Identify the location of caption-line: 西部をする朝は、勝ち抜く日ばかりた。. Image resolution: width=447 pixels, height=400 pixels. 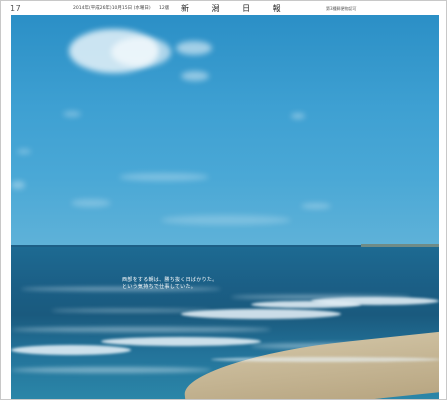
(170, 280).